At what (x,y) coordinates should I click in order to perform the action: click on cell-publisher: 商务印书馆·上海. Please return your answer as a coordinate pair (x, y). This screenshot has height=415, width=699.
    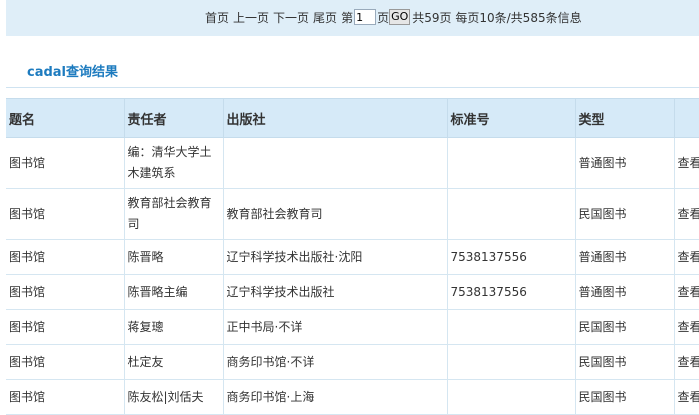
    Looking at the image, I should click on (335, 397).